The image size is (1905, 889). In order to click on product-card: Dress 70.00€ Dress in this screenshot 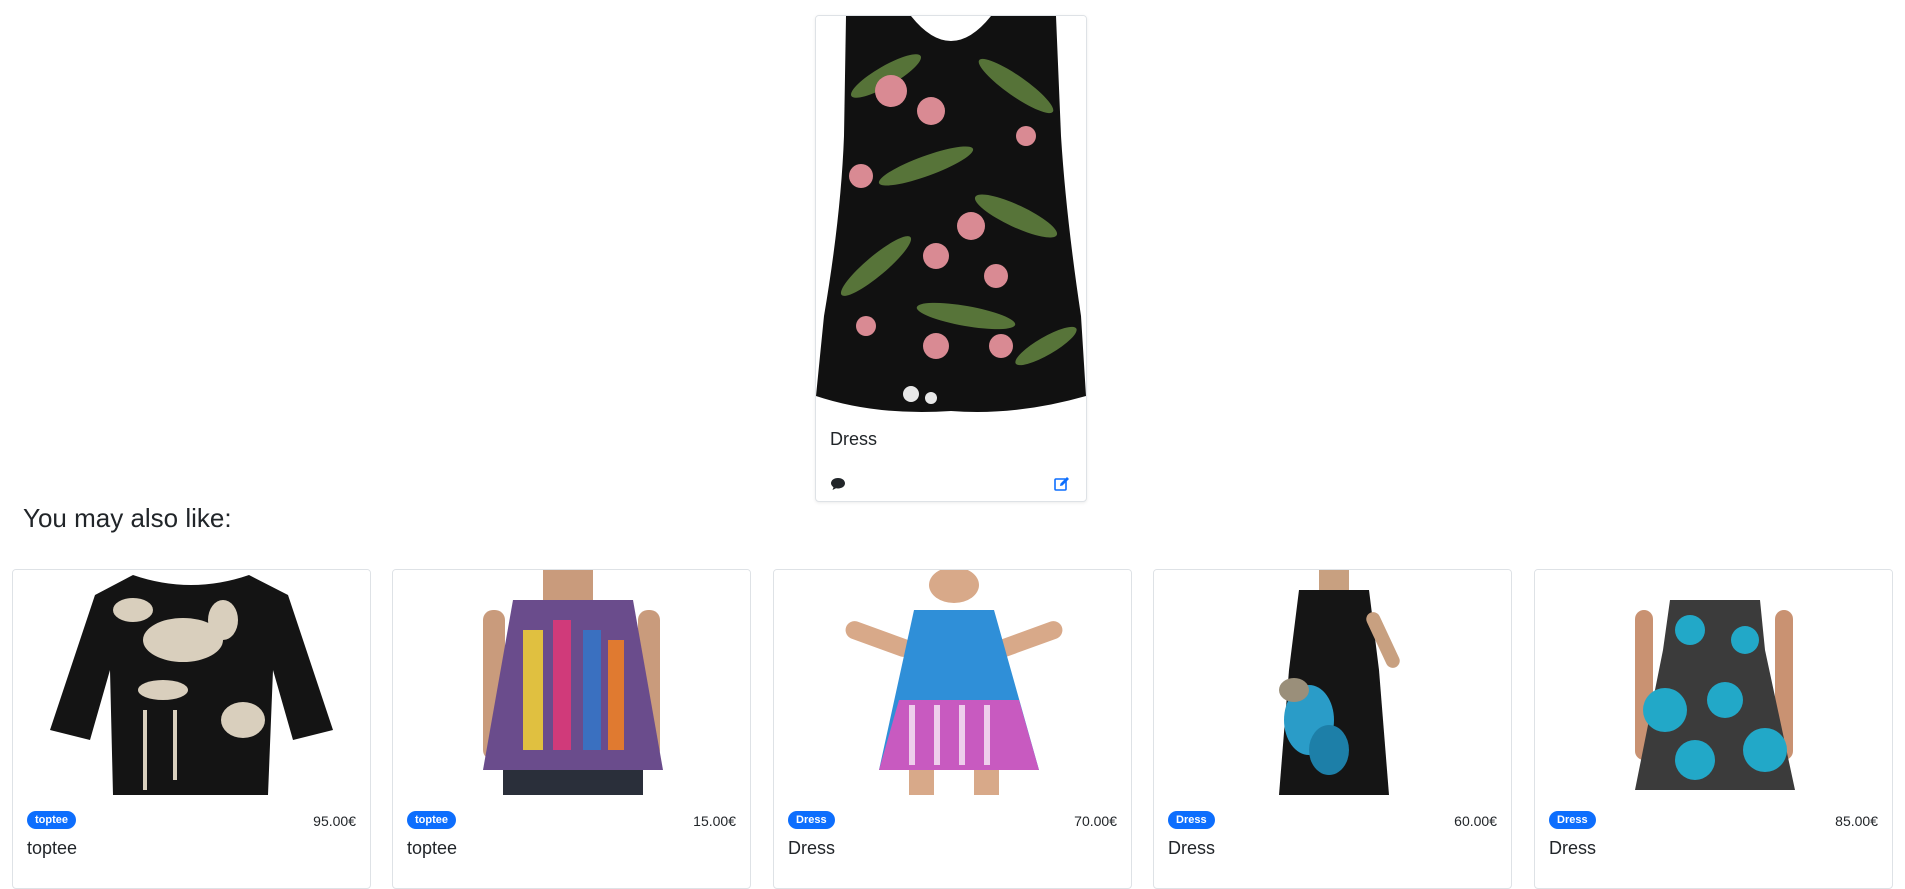, I will do `click(952, 729)`.